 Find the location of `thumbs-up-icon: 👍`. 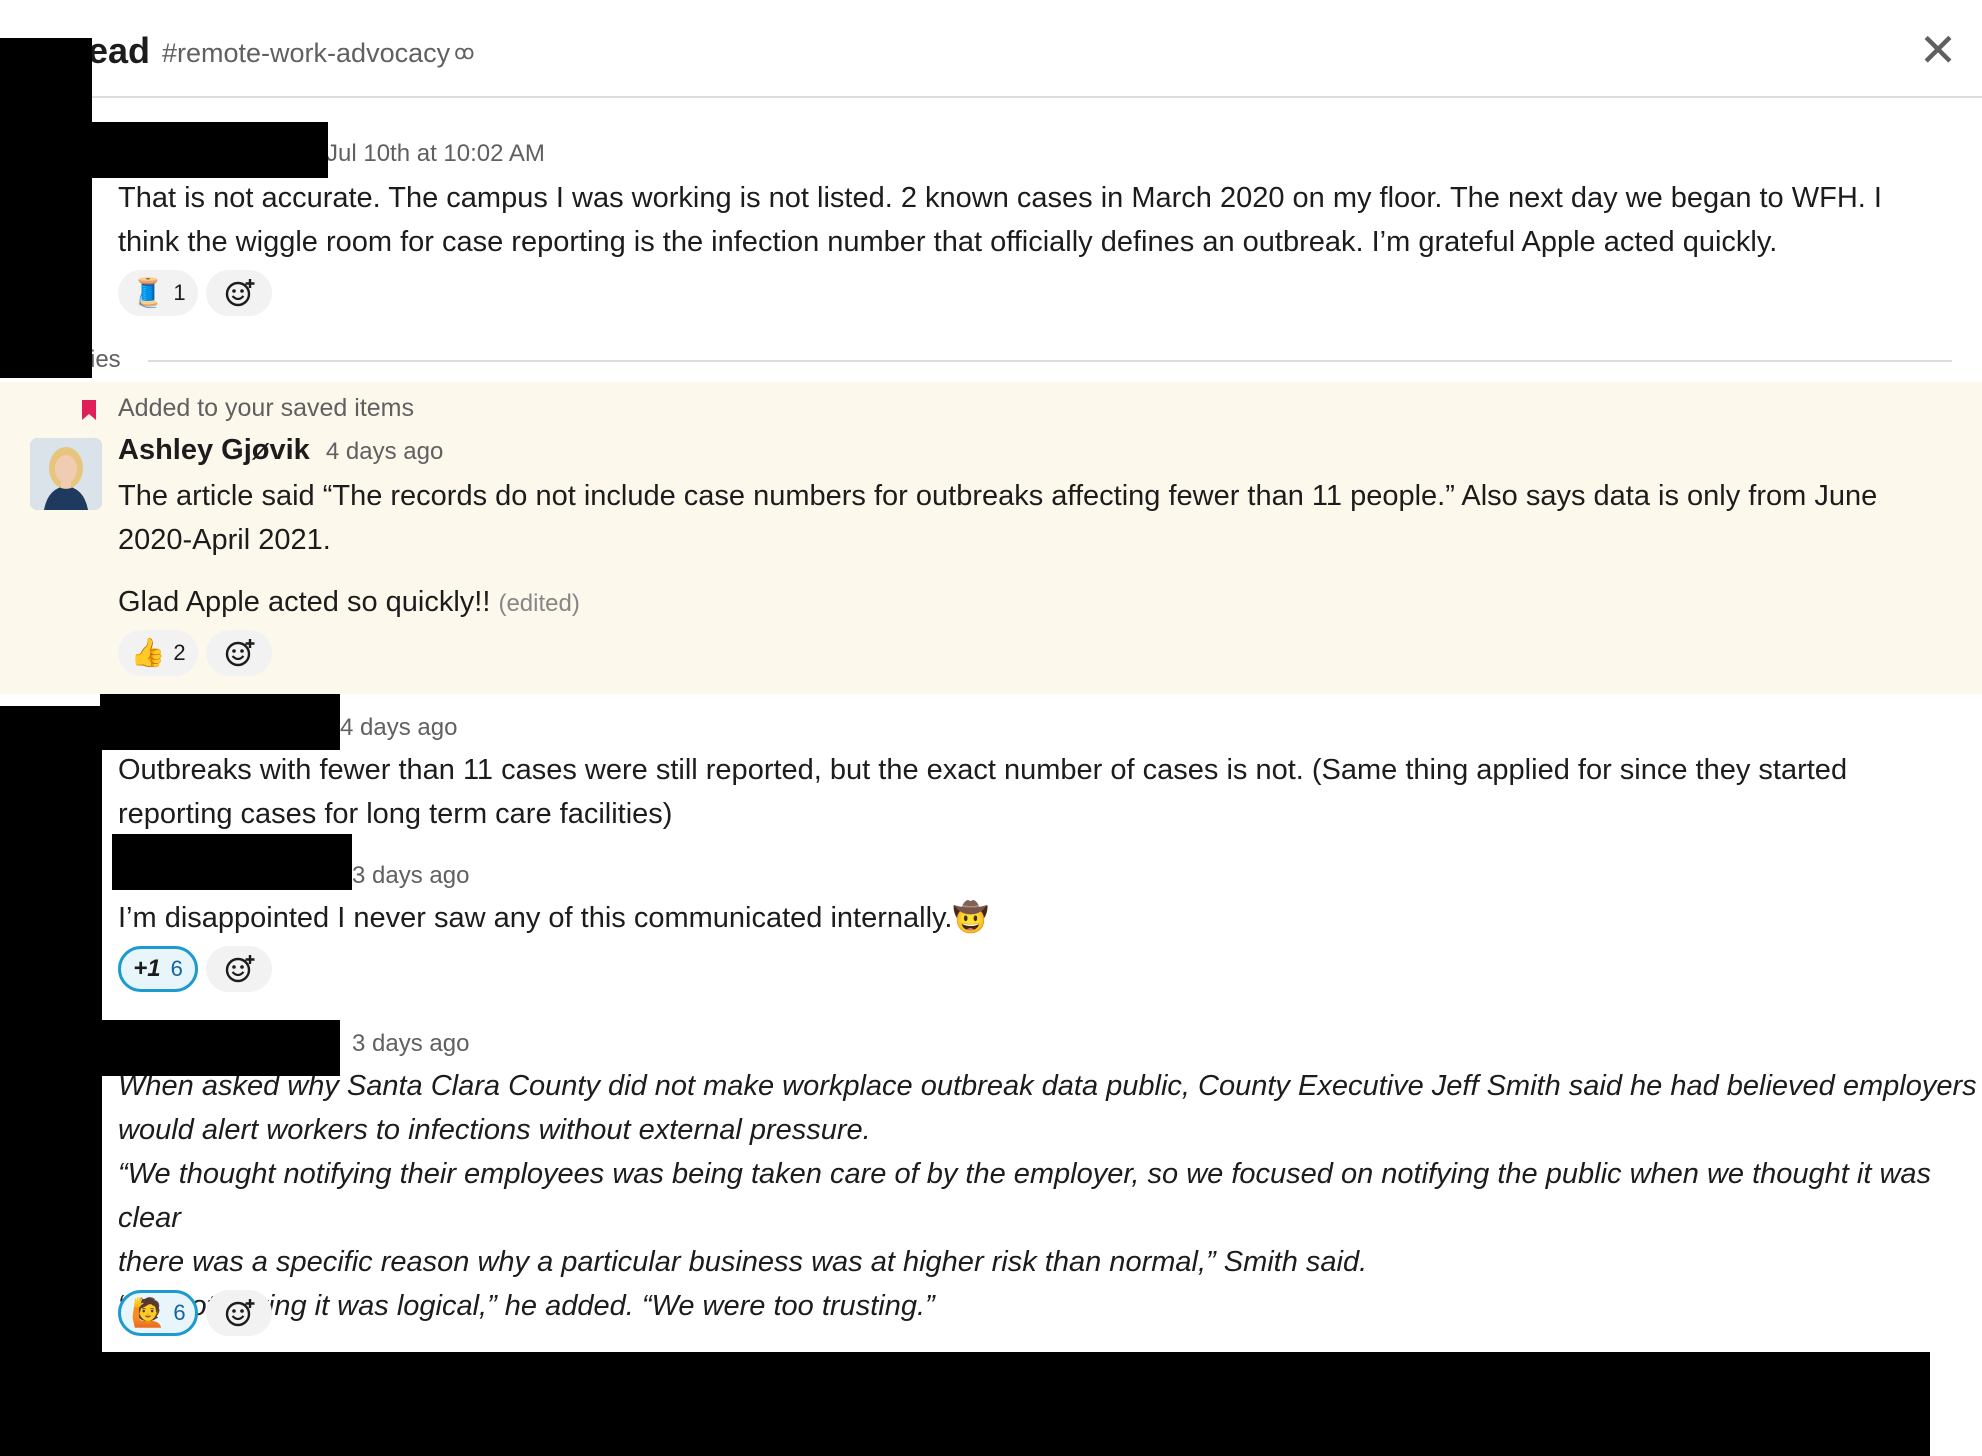

thumbs-up-icon: 👍 is located at coordinates (148, 652).